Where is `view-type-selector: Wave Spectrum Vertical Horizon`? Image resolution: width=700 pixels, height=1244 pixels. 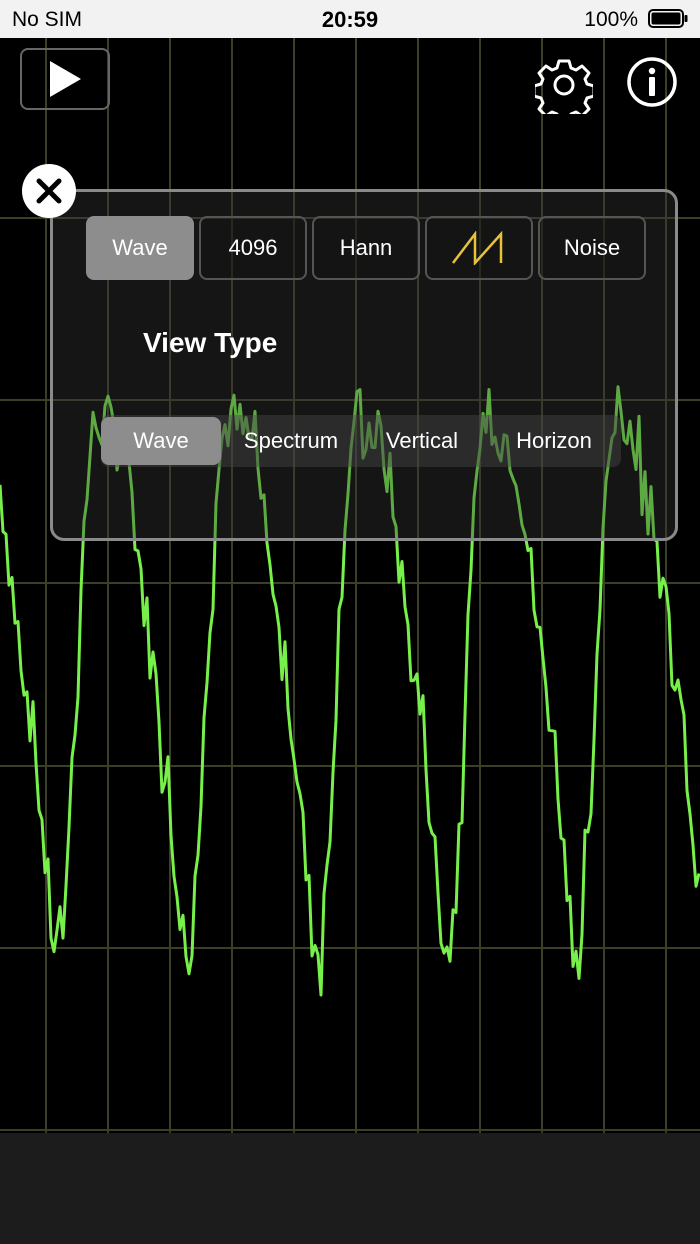 view-type-selector: Wave Spectrum Vertical Horizon is located at coordinates (361, 441).